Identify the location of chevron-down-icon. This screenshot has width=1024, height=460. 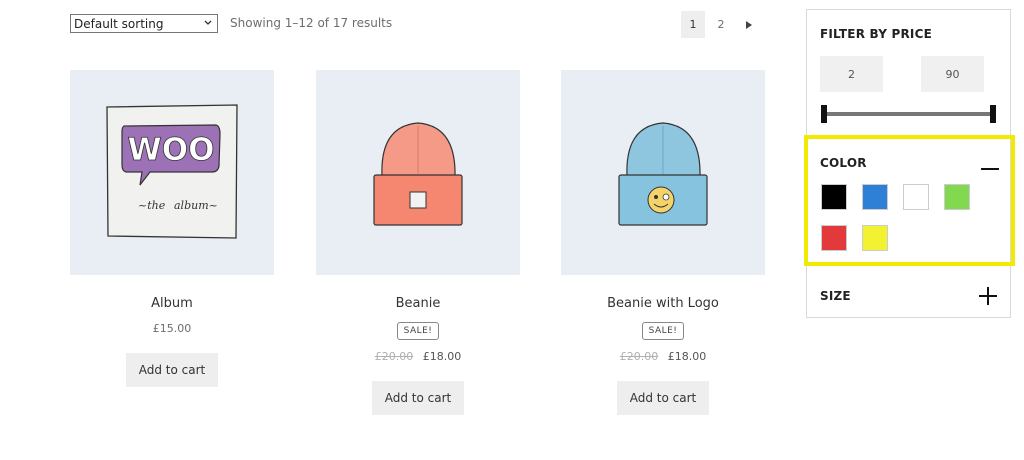
(208, 22).